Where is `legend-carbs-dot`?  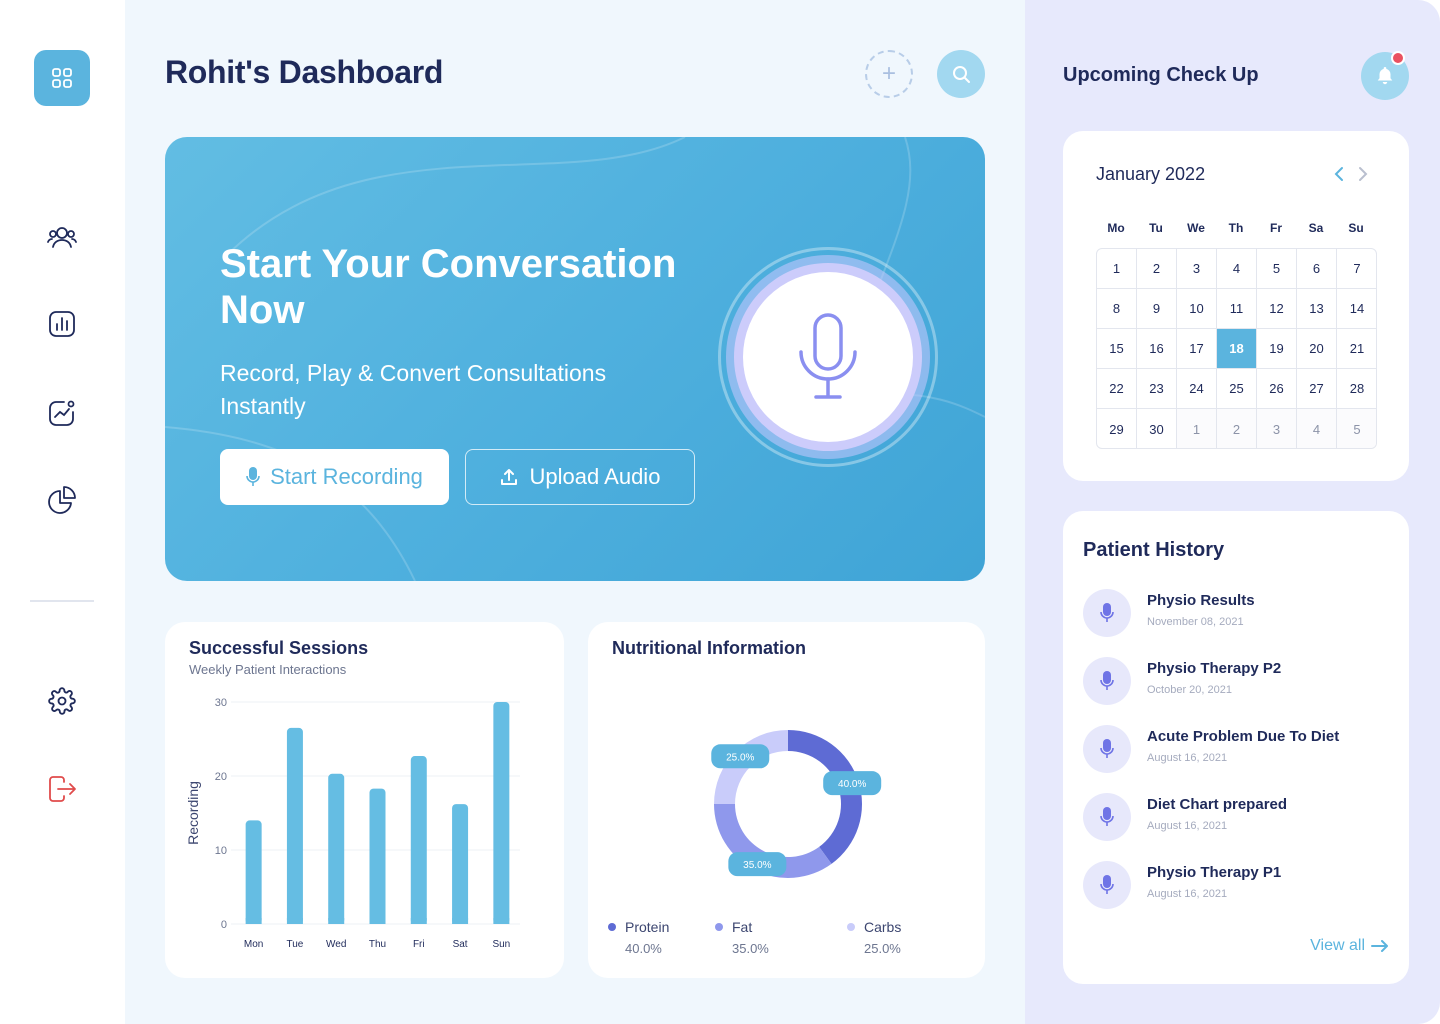 legend-carbs-dot is located at coordinates (851, 927).